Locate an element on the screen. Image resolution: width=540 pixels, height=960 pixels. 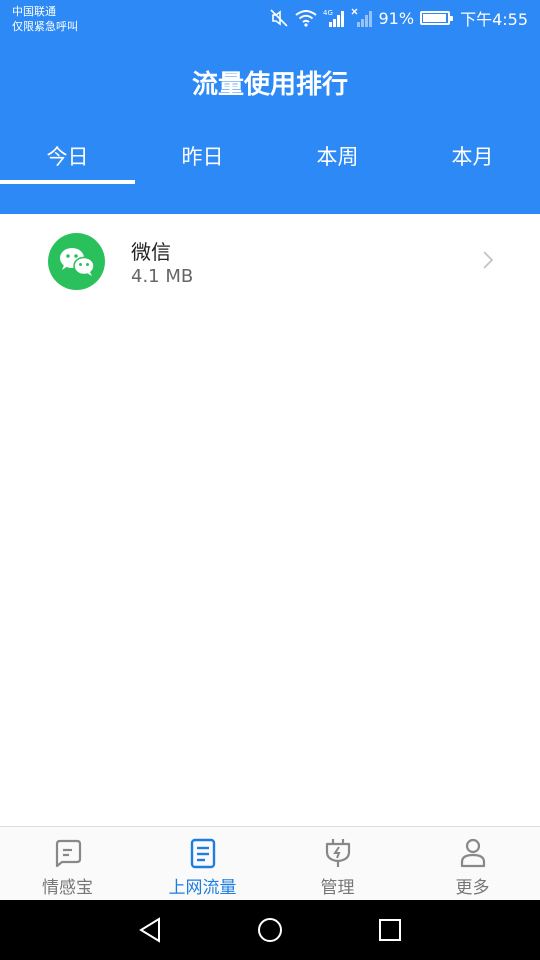
nav-label: 更多 is located at coordinates (472, 888).